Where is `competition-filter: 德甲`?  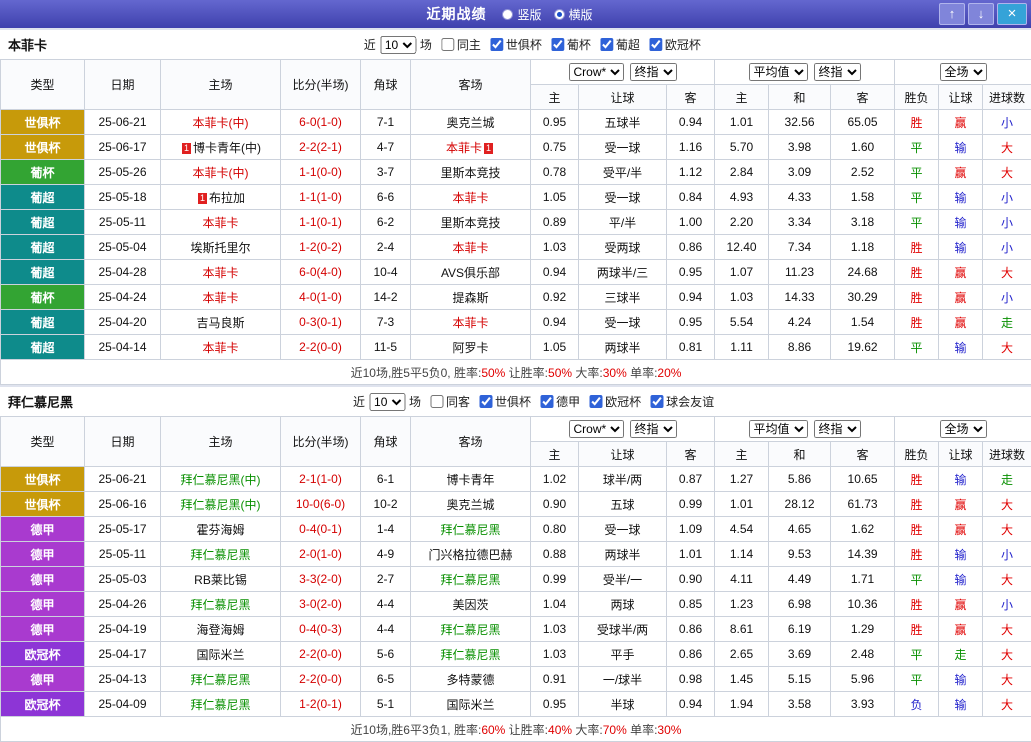 competition-filter: 德甲 is located at coordinates (560, 401).